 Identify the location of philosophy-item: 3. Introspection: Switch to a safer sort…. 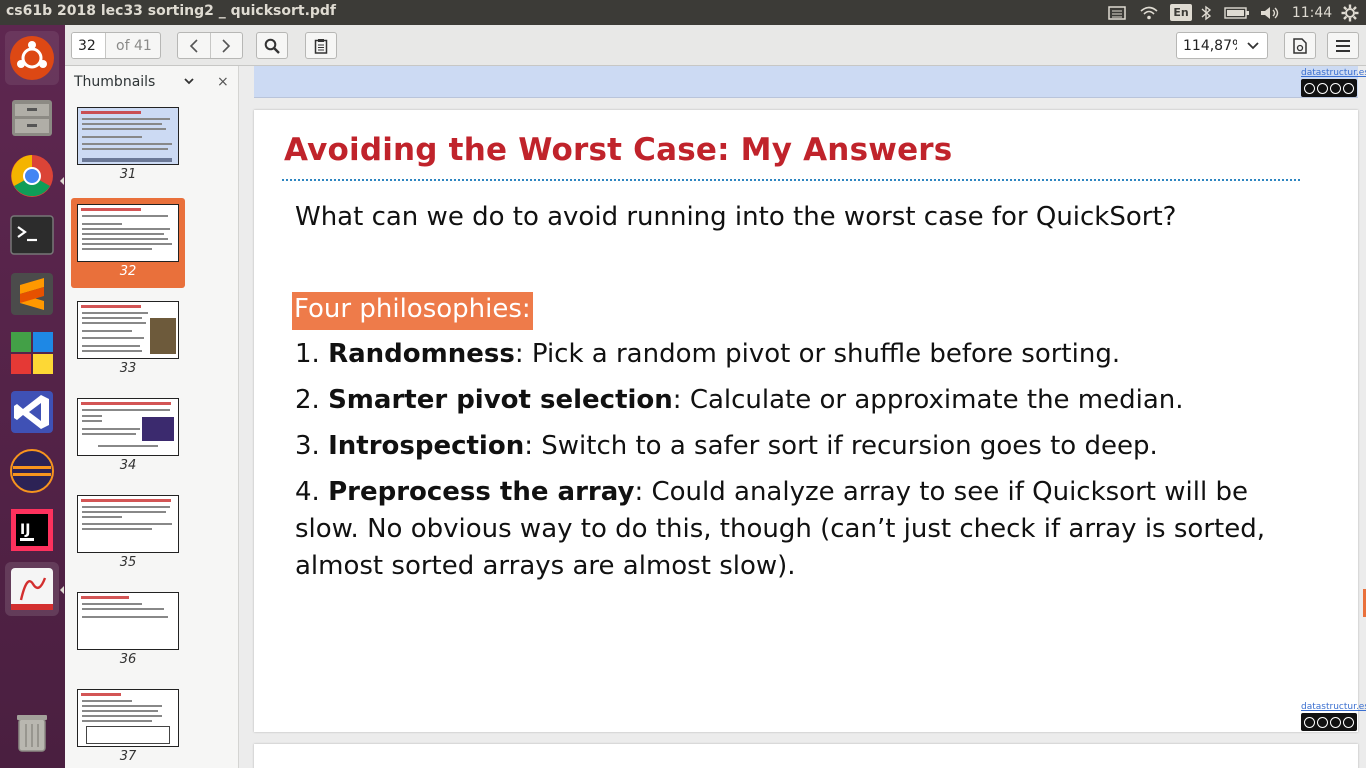
(726, 446).